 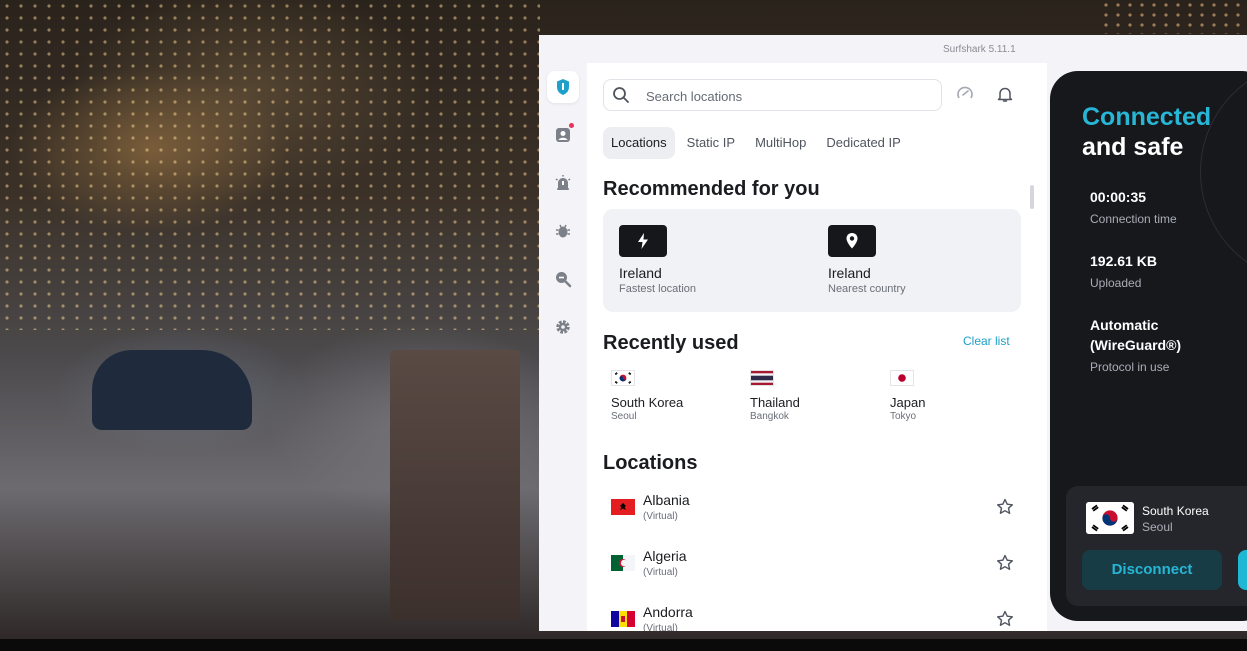 I want to click on search-box, so click(x=772, y=95).